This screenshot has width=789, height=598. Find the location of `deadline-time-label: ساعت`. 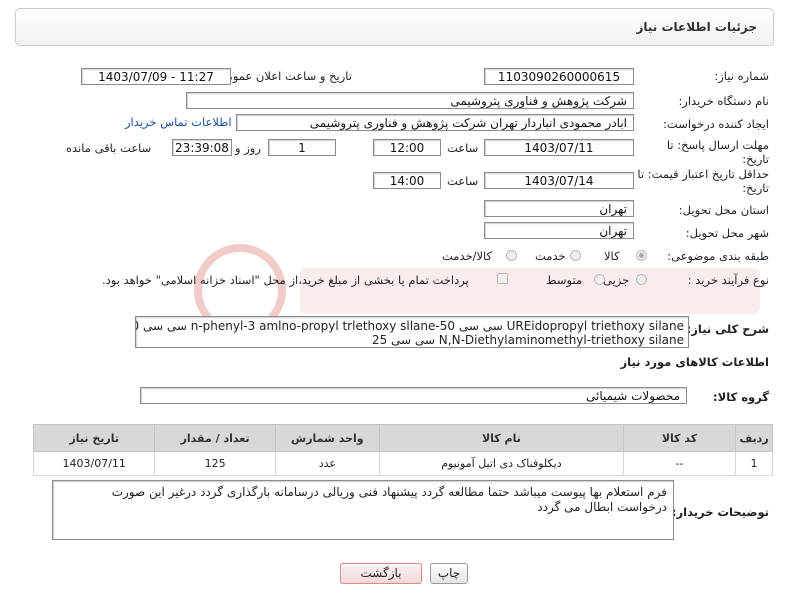

deadline-time-label: ساعت is located at coordinates (463, 148).